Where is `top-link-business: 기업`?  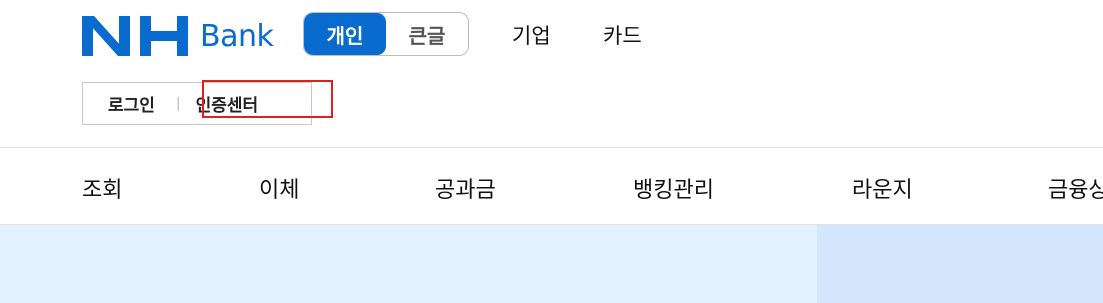
top-link-business: 기업 is located at coordinates (531, 35).